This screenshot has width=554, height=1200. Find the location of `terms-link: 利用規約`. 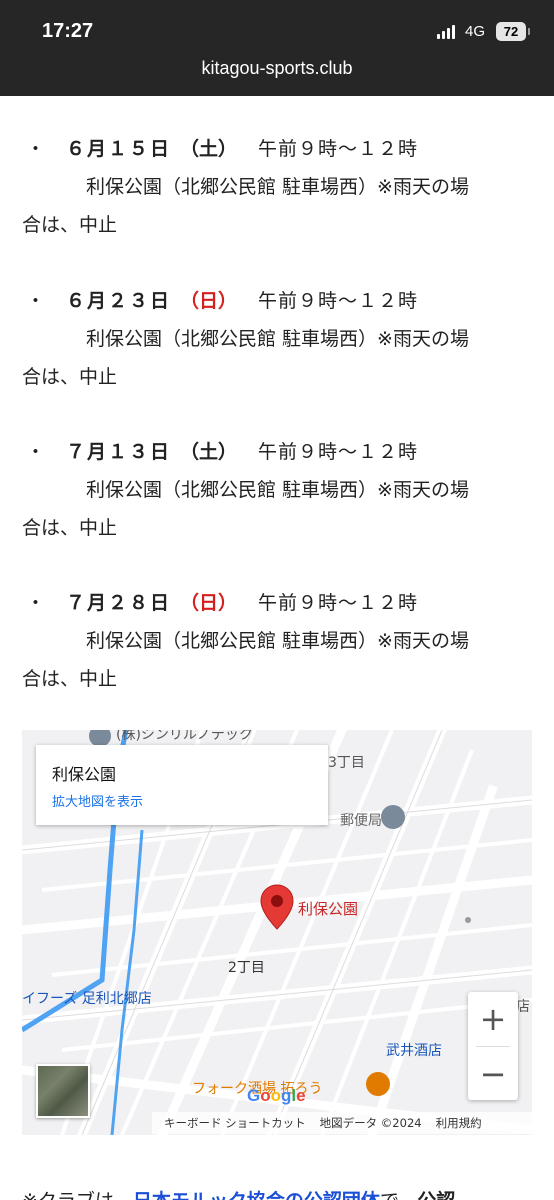

terms-link: 利用規約 is located at coordinates (459, 1123).